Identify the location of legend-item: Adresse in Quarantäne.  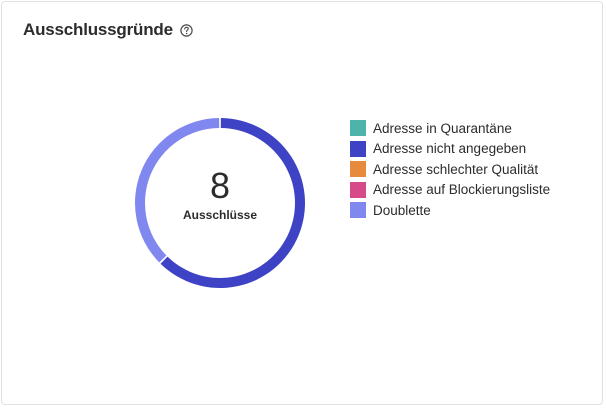
(450, 128).